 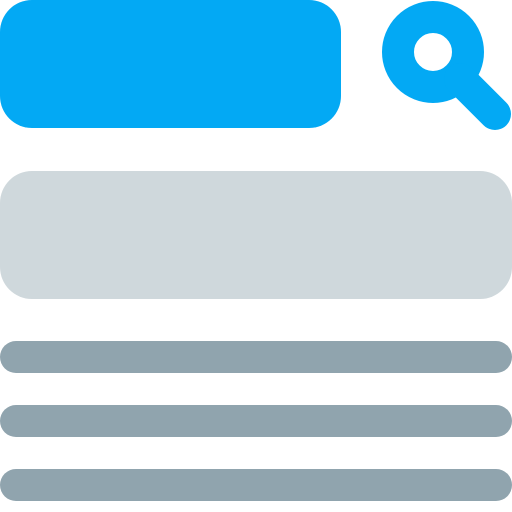 What do you see at coordinates (446, 65) in the screenshot?
I see `search-icon` at bounding box center [446, 65].